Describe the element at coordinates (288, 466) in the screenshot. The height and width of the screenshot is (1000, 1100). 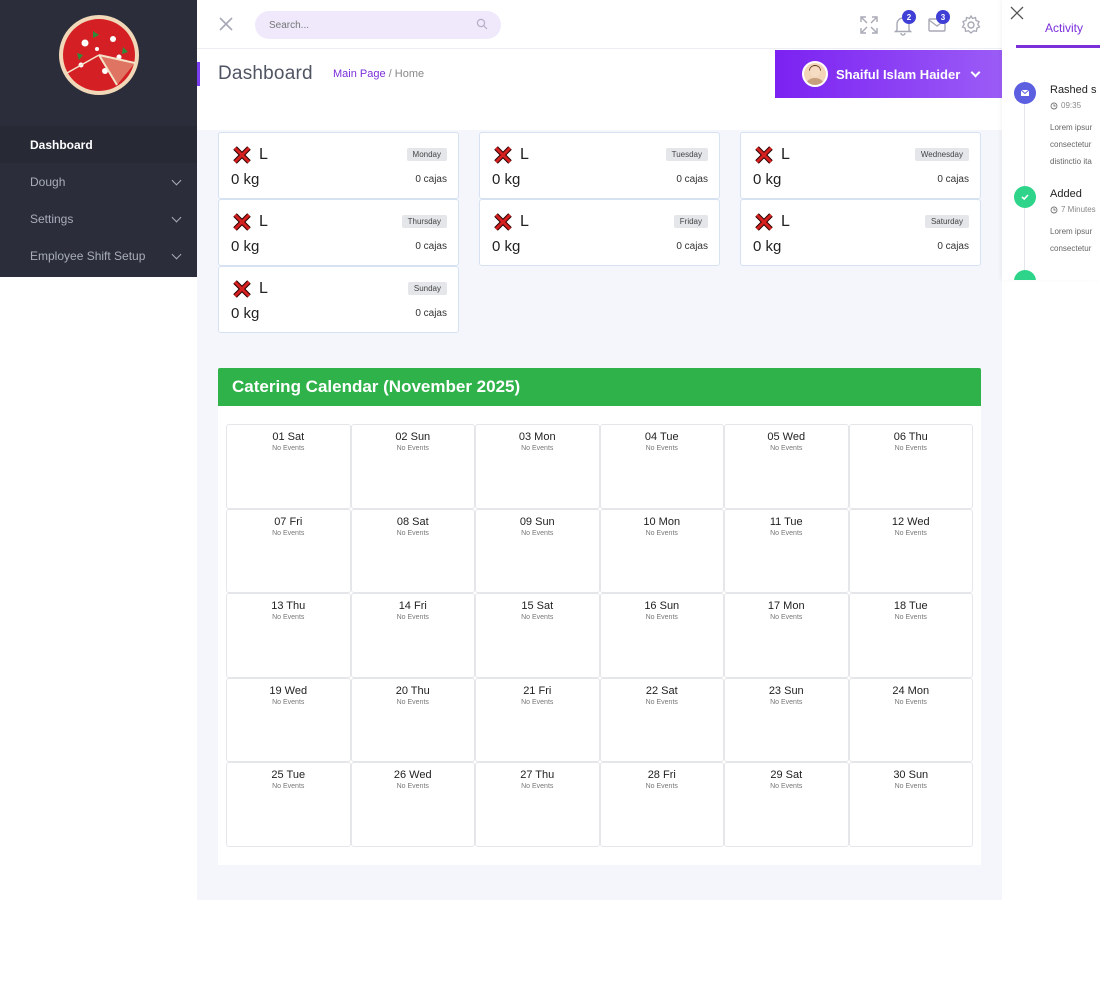
I see `calendar-day-cell: 01 Sat No Events` at that location.